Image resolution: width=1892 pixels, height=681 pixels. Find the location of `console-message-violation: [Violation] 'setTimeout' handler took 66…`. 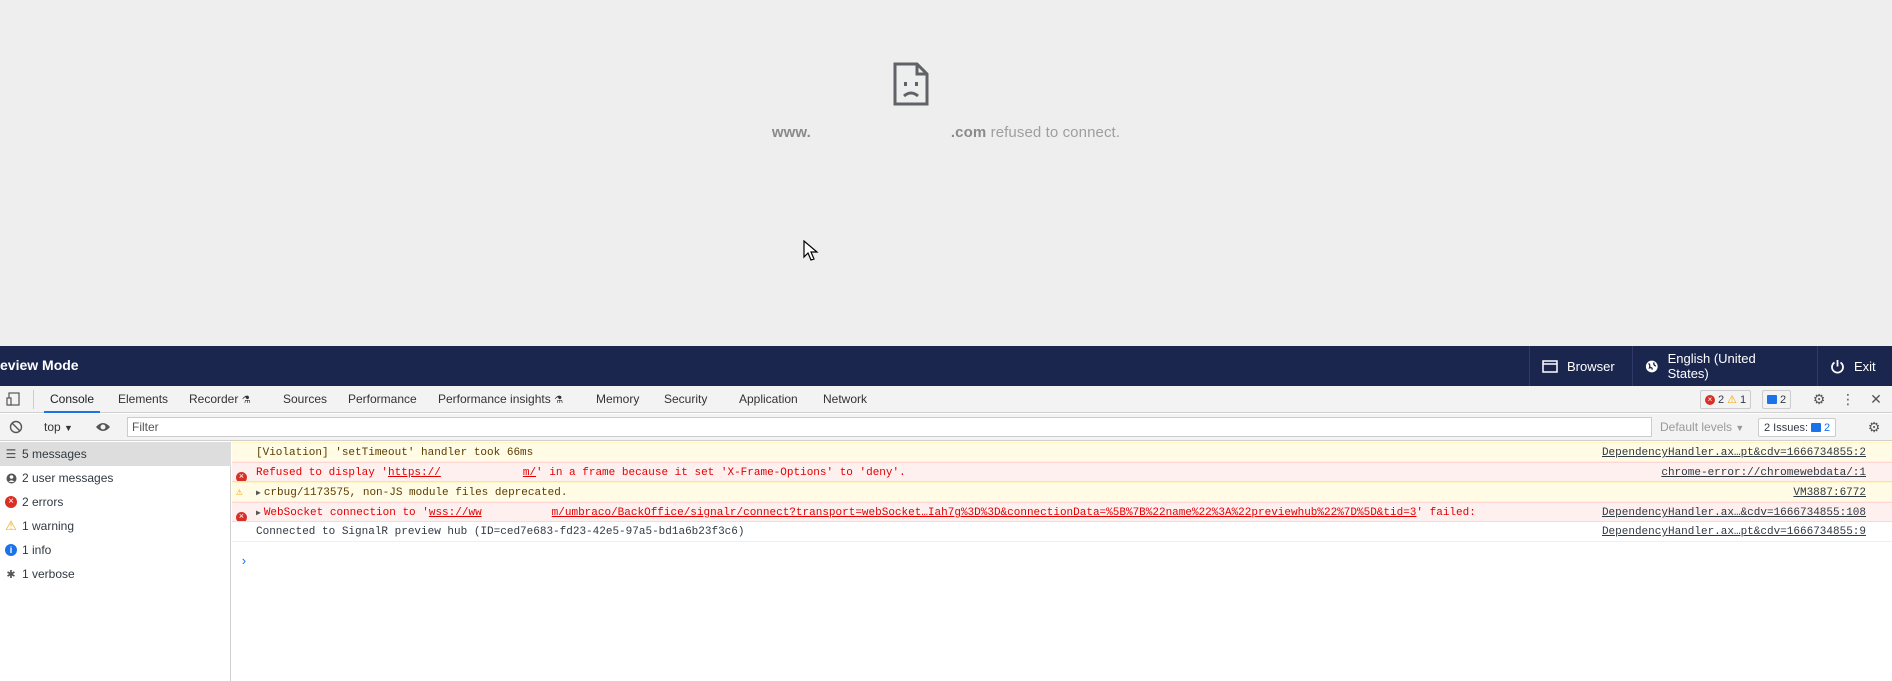

console-message-violation: [Violation] 'setTimeout' handler took 66… is located at coordinates (1062, 452).